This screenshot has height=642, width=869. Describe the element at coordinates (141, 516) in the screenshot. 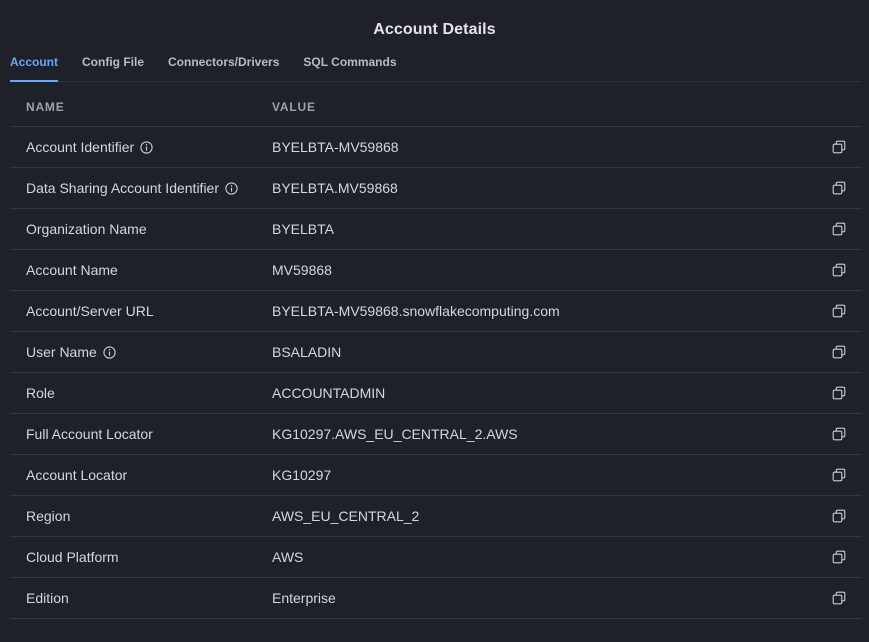

I see `row-name-cell: Region` at that location.